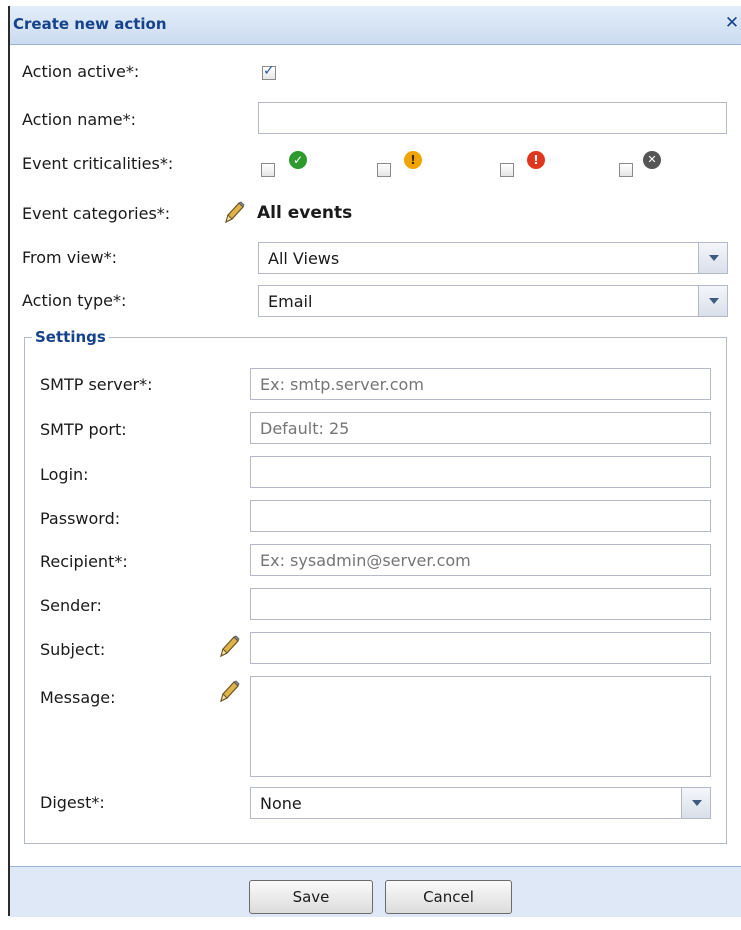 The height and width of the screenshot is (930, 741). Describe the element at coordinates (69, 257) in the screenshot. I see `from-view-label: From view*:` at that location.